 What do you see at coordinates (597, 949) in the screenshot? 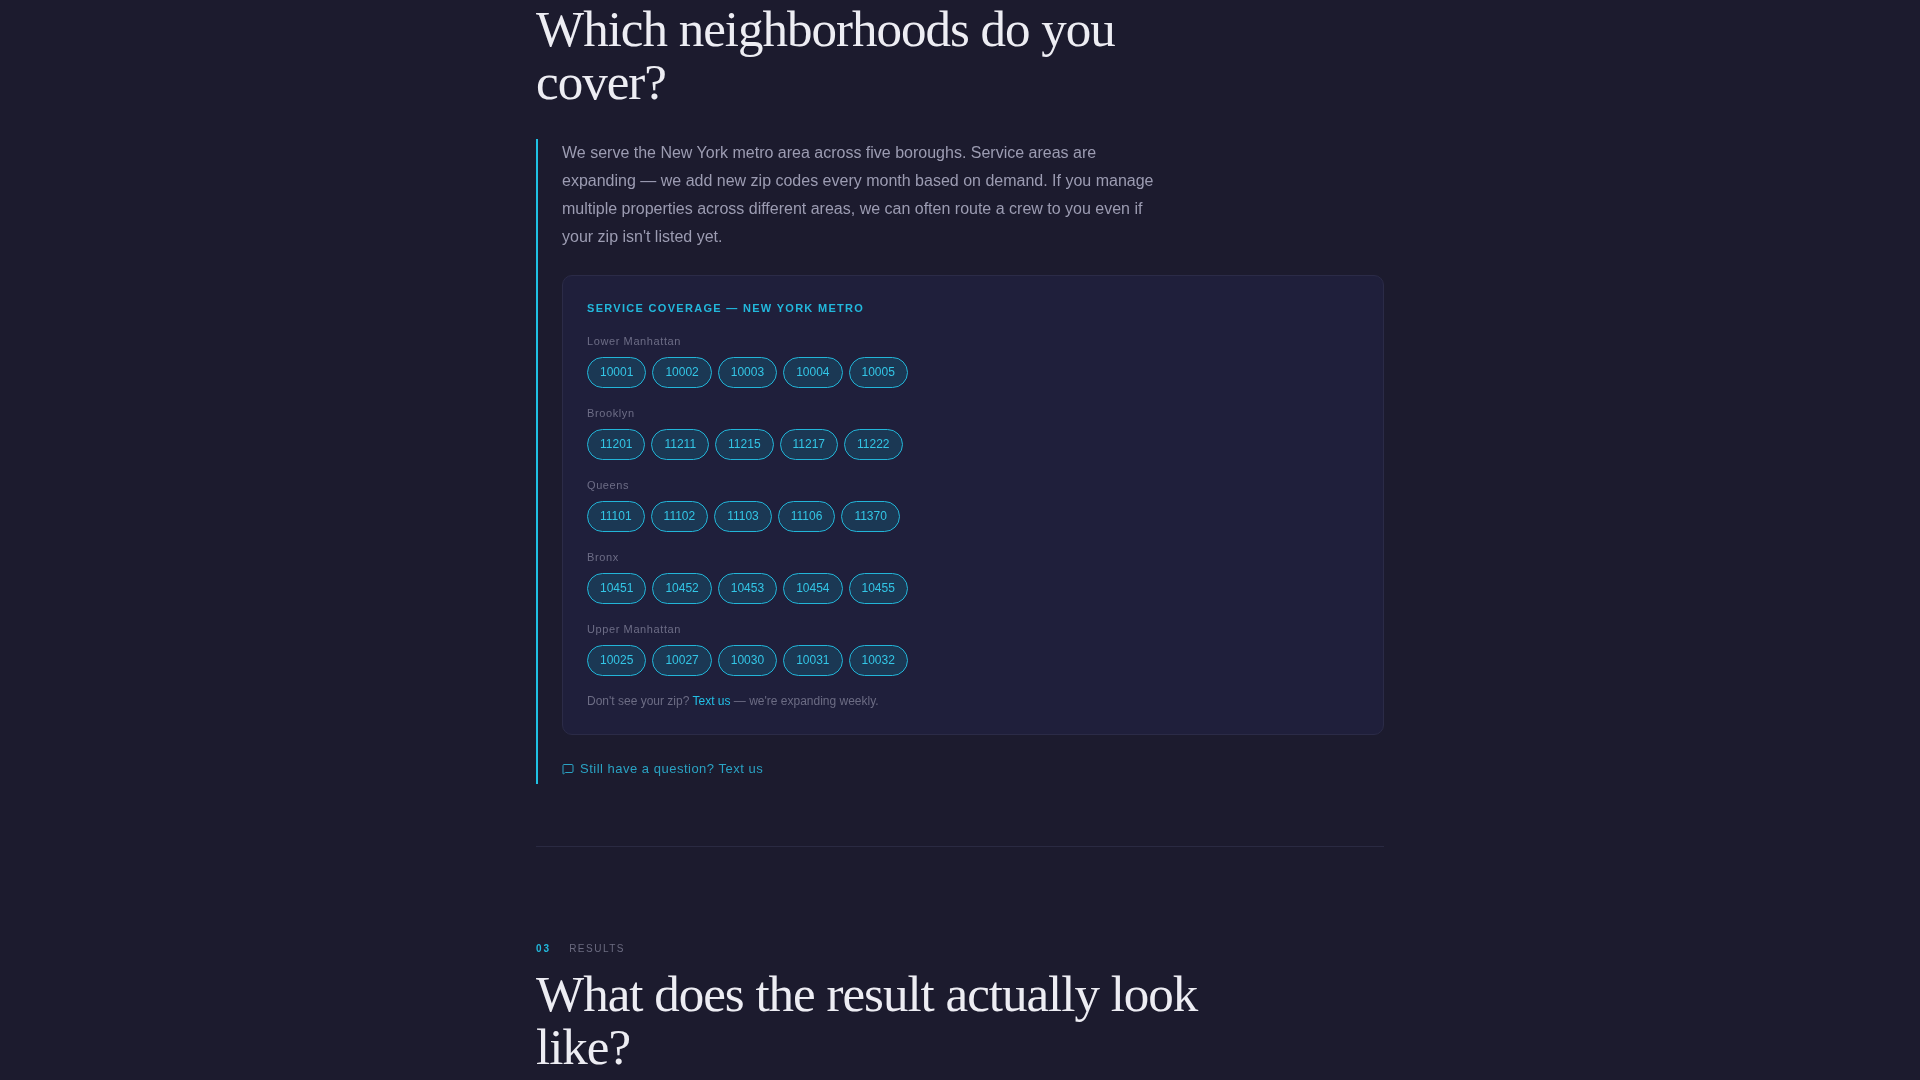
I see `section-label: RESULTS` at bounding box center [597, 949].